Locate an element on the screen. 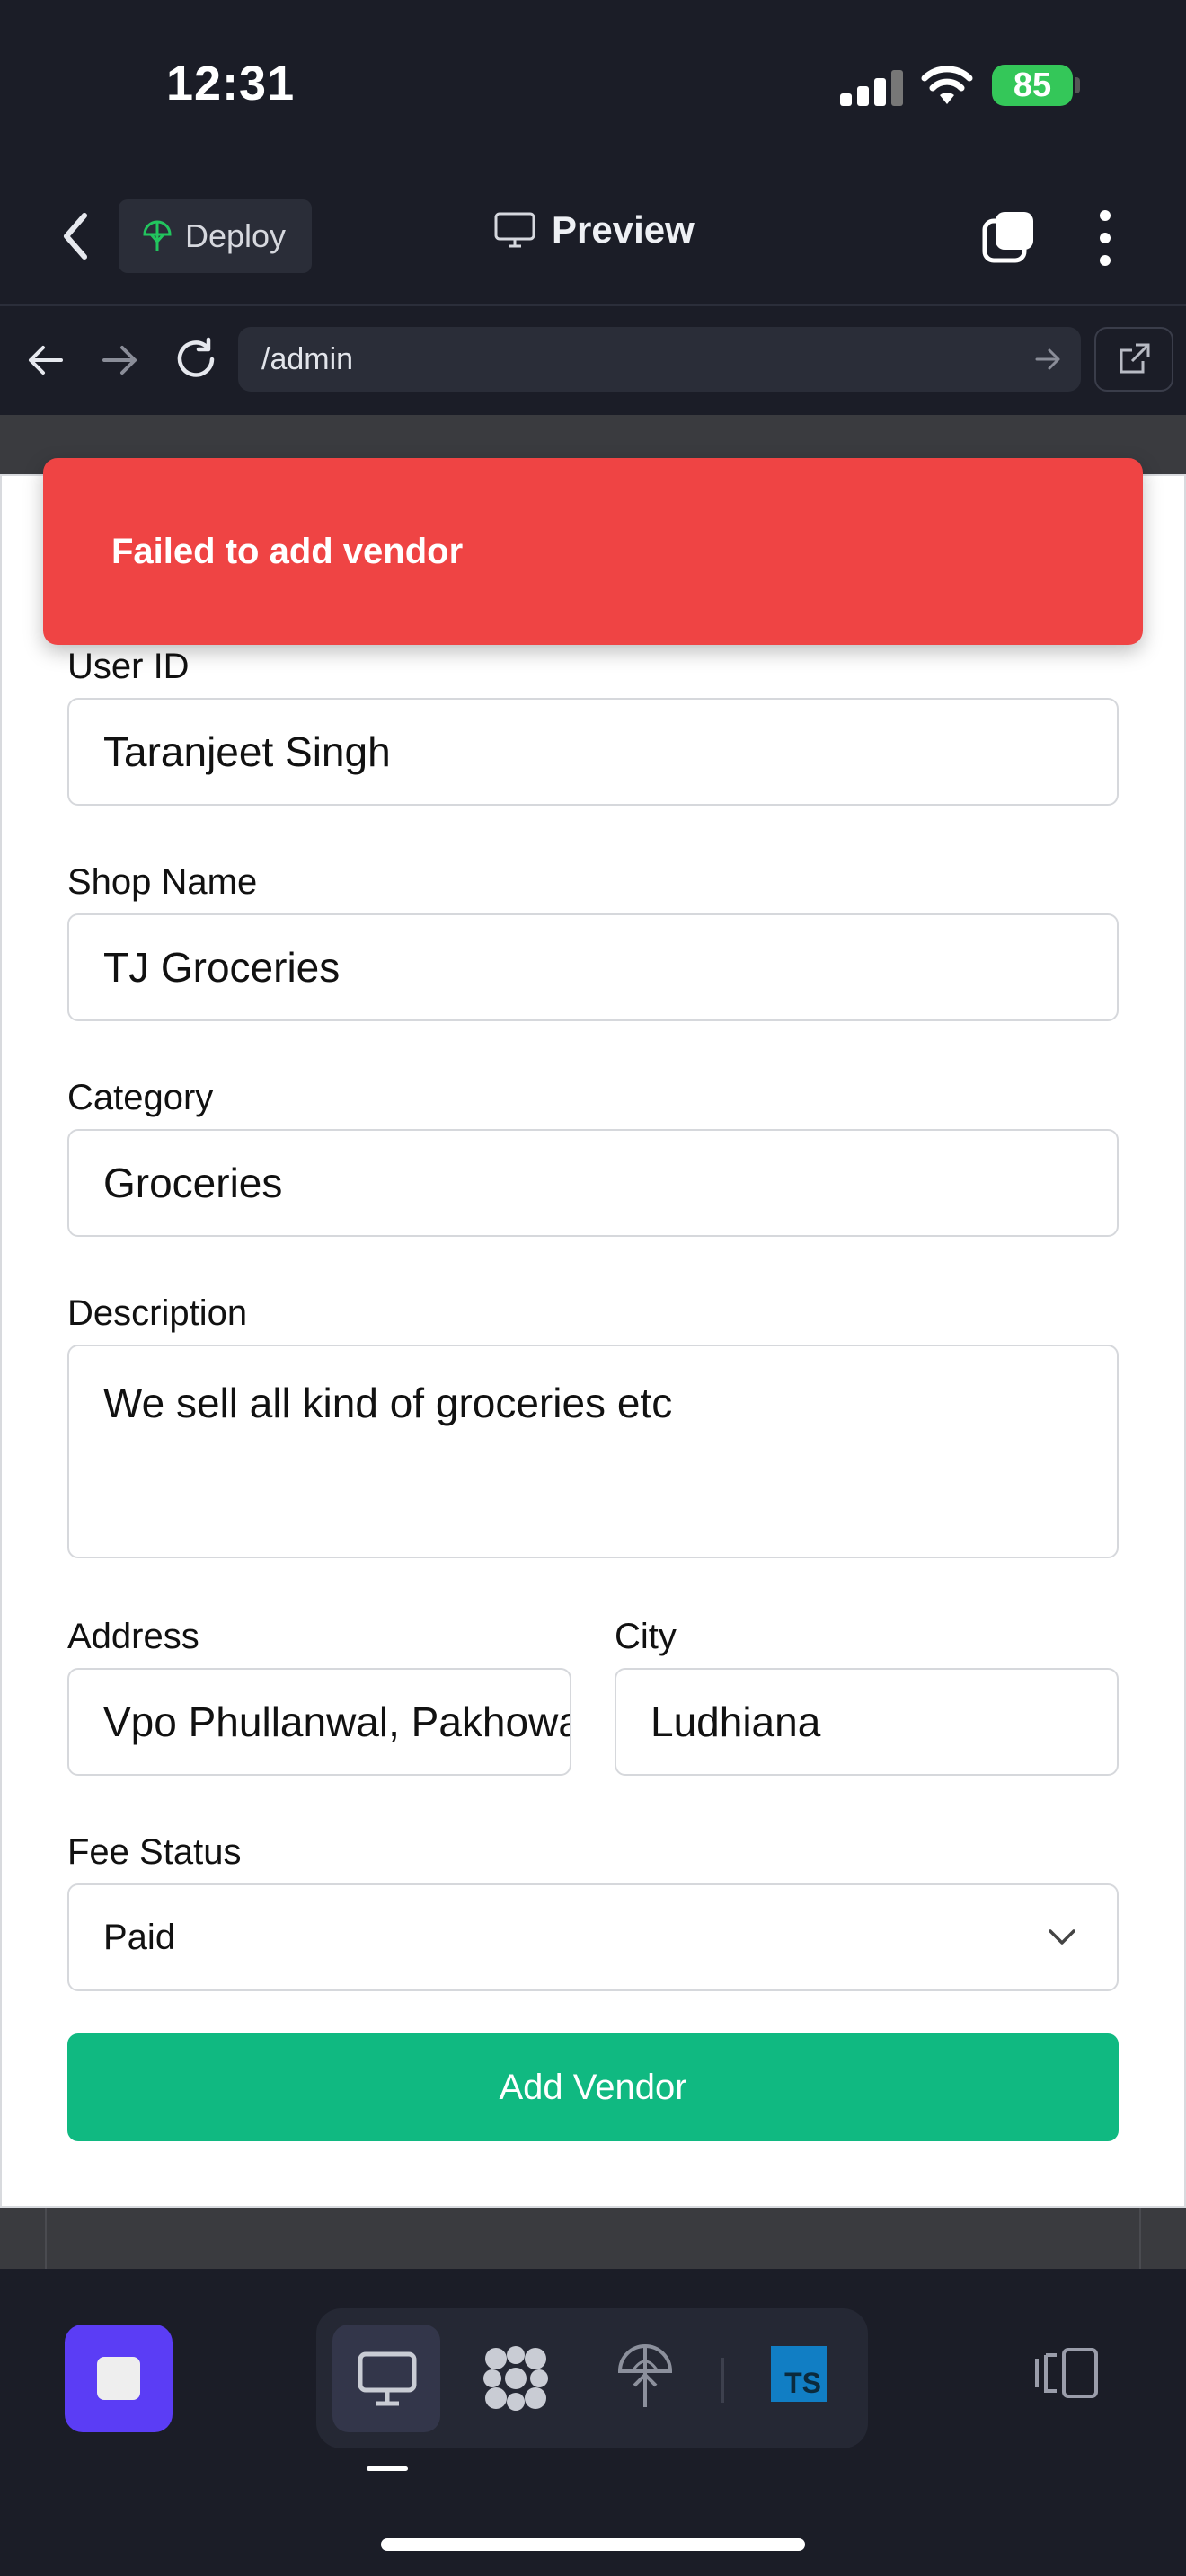 This screenshot has height=2576, width=1186. monitor-icon is located at coordinates (514, 230).